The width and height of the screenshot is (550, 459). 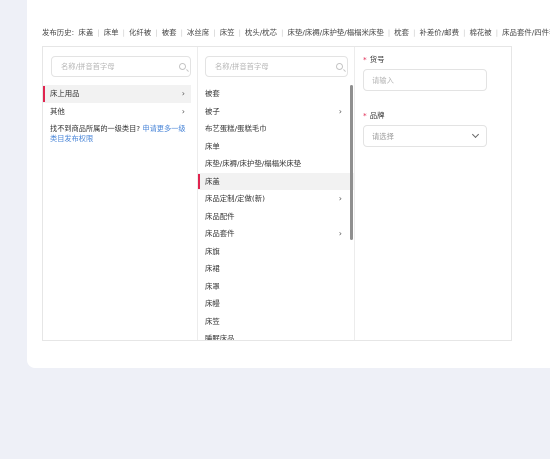 I want to click on level2-item-label: 床笠, so click(x=212, y=321).